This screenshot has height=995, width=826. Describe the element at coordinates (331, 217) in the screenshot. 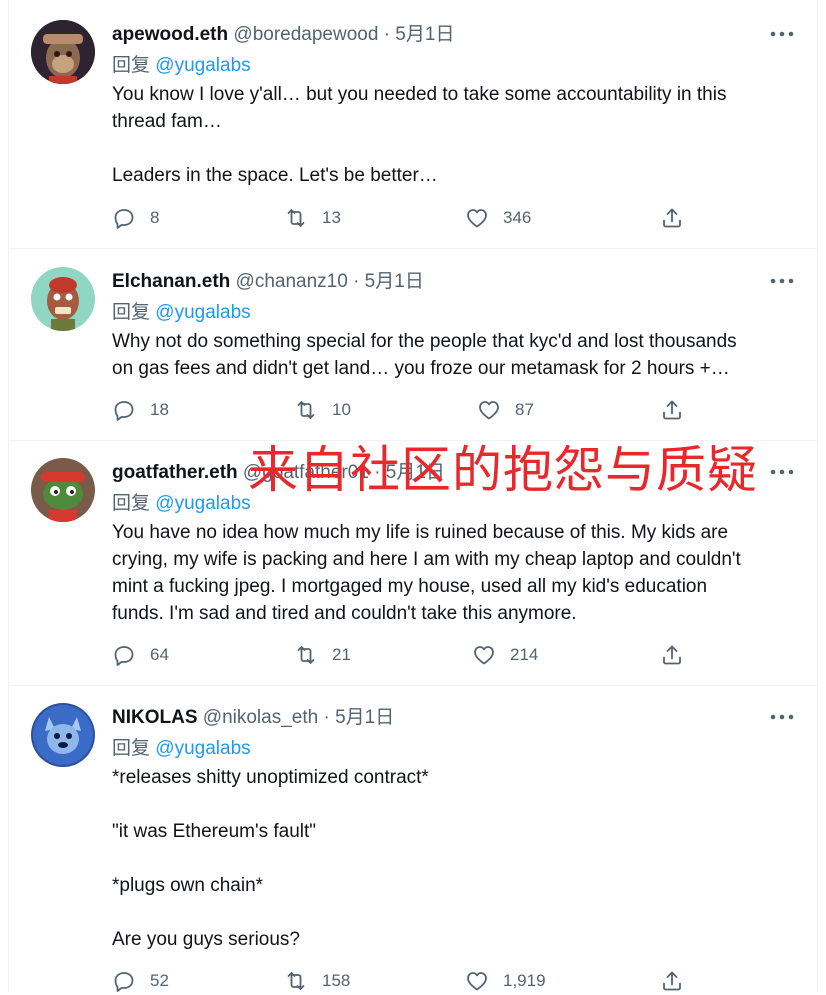

I see `retweet-count: 13` at that location.